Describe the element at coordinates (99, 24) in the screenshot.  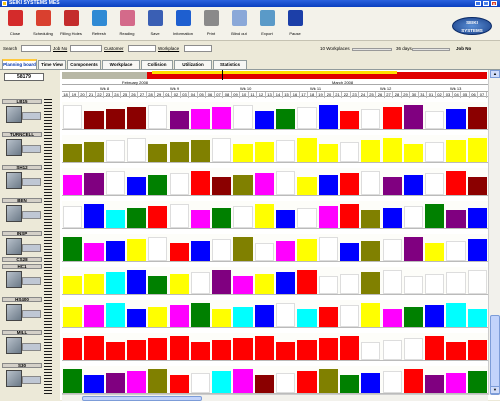
I see `refresh-button: Refresh` at that location.